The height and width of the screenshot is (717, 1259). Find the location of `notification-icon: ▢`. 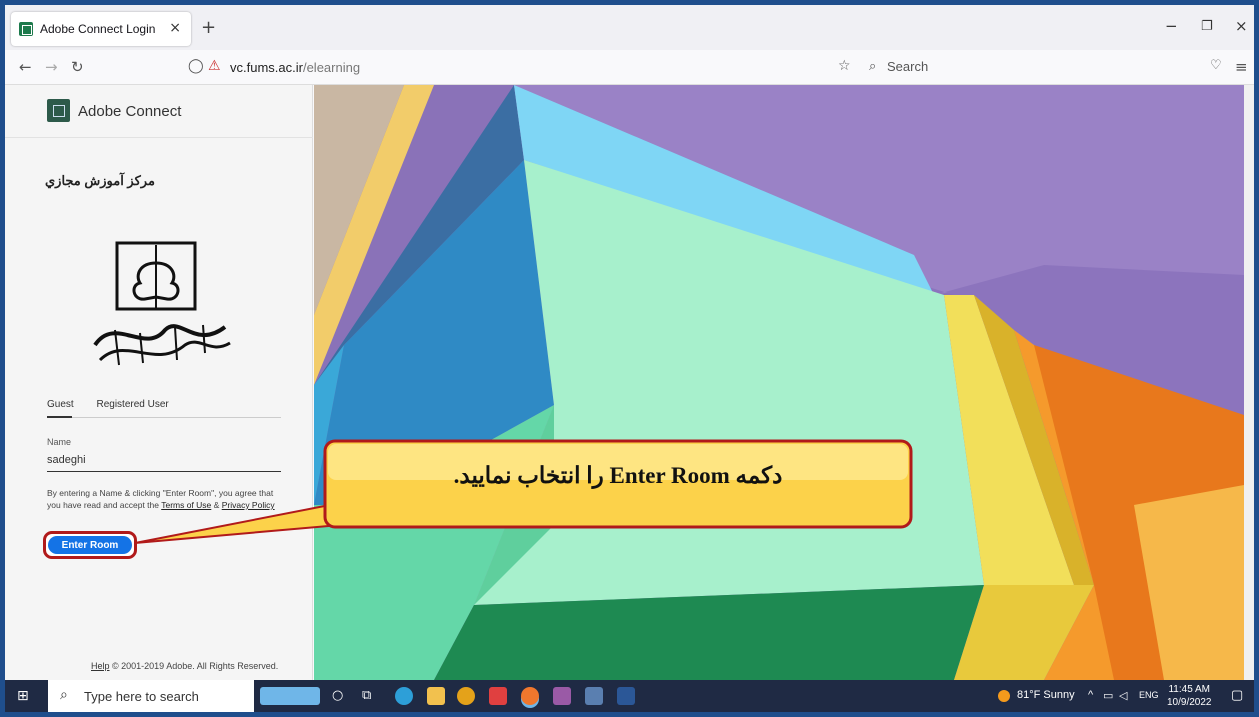

notification-icon: ▢ is located at coordinates (1237, 695).